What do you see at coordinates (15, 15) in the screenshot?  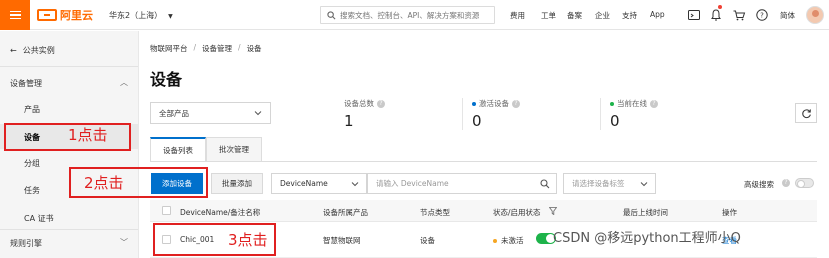 I see `menu-icon` at bounding box center [15, 15].